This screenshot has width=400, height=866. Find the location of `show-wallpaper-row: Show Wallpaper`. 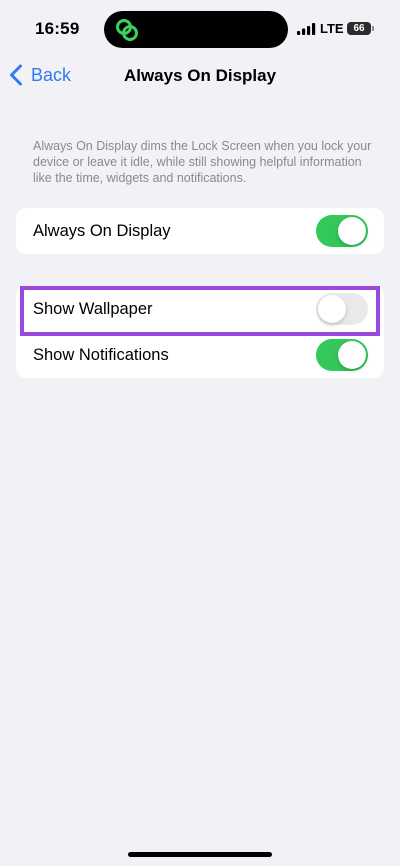

show-wallpaper-row: Show Wallpaper is located at coordinates (200, 309).